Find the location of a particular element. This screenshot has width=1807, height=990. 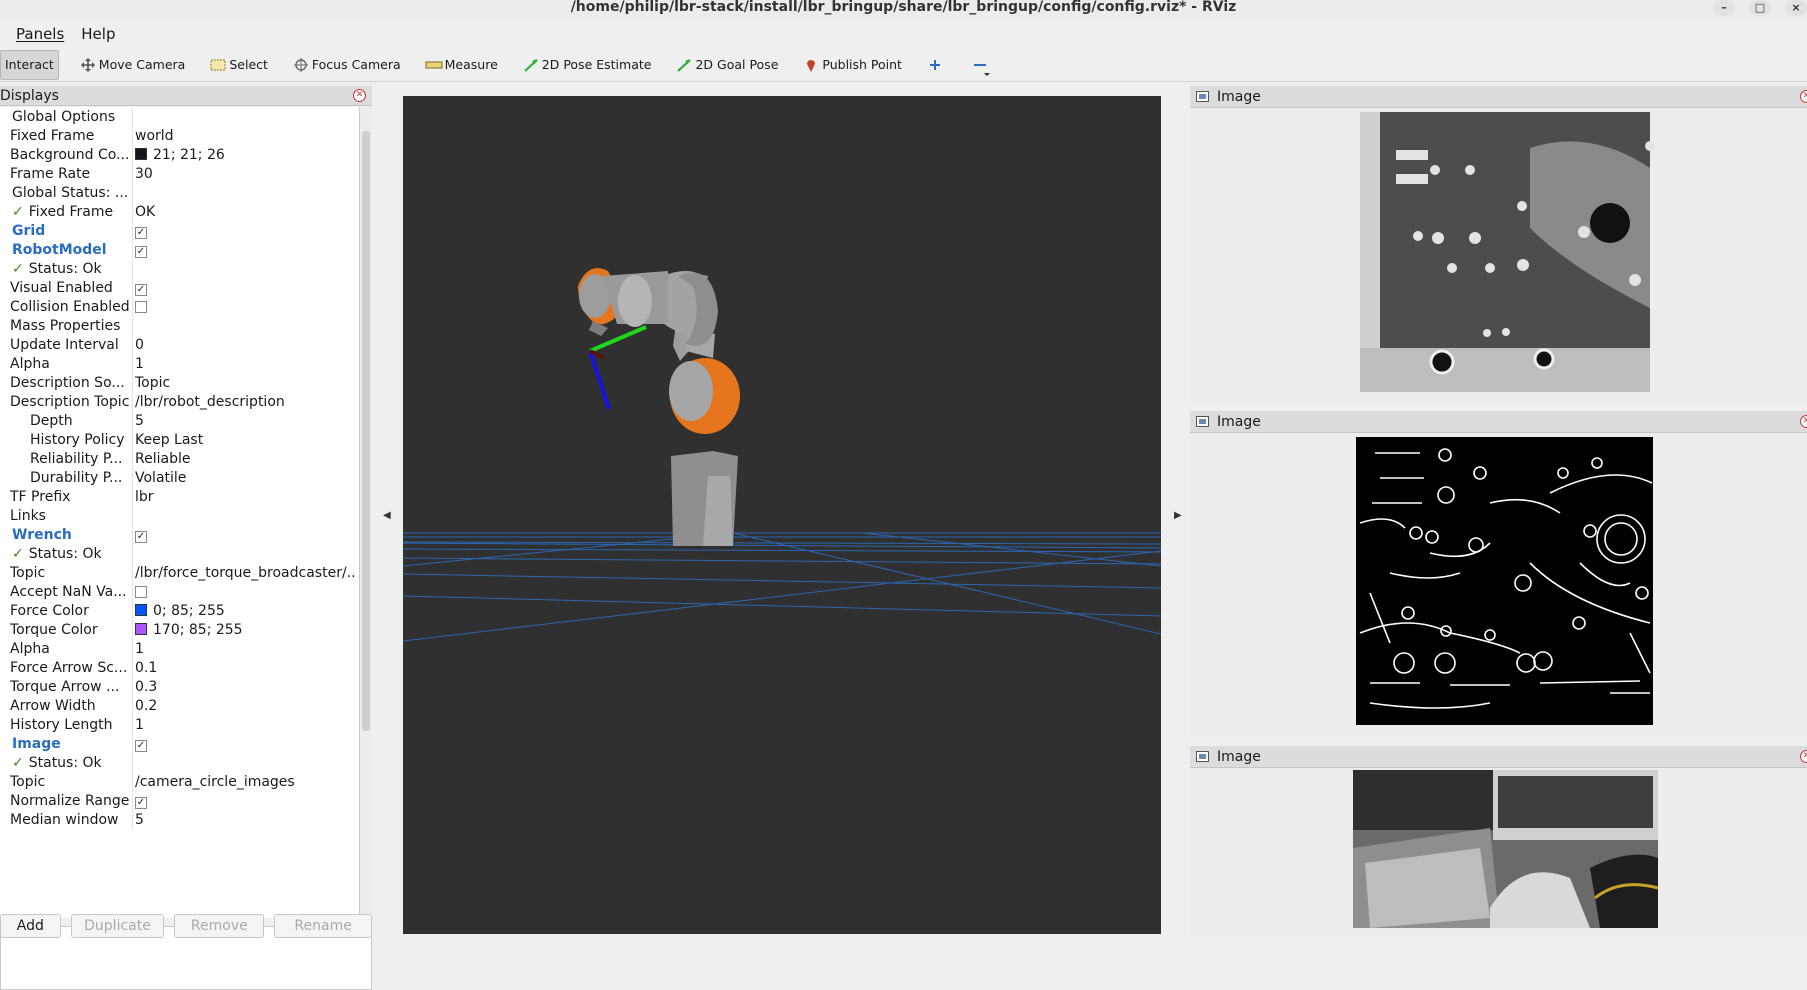

close-window-button: × is located at coordinates (1796, 8).